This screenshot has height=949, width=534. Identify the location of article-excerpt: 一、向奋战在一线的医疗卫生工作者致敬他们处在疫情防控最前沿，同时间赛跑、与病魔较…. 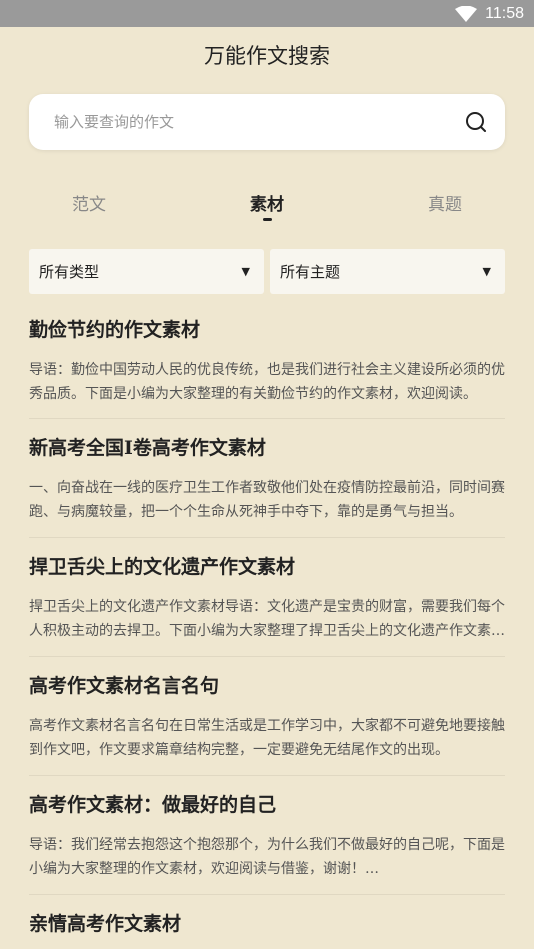
(267, 500).